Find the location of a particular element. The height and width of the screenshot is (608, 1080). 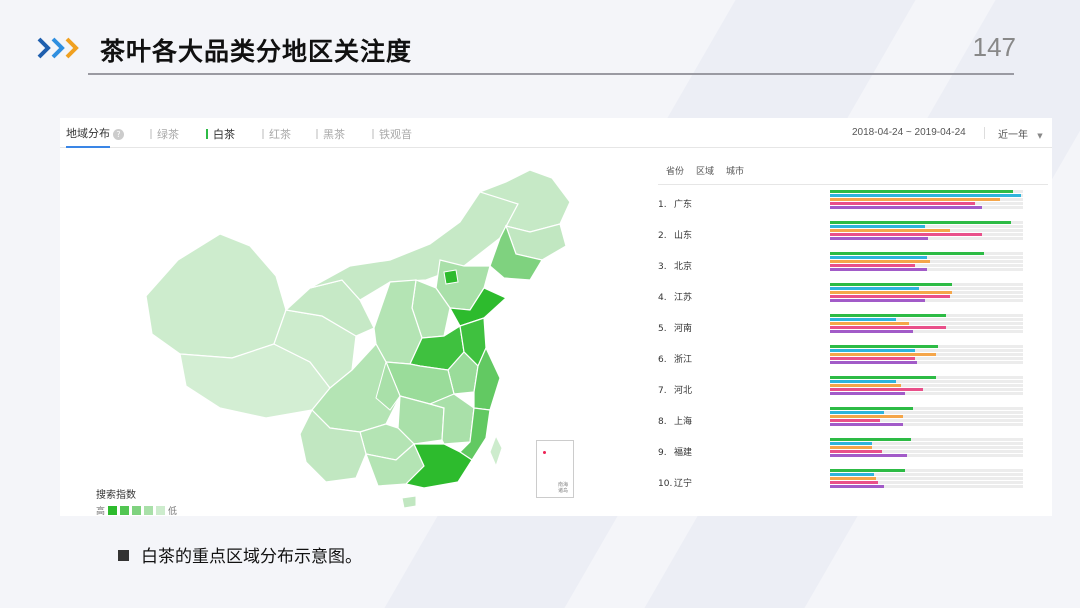

ranking-row: 9. 福建 is located at coordinates (853, 452).